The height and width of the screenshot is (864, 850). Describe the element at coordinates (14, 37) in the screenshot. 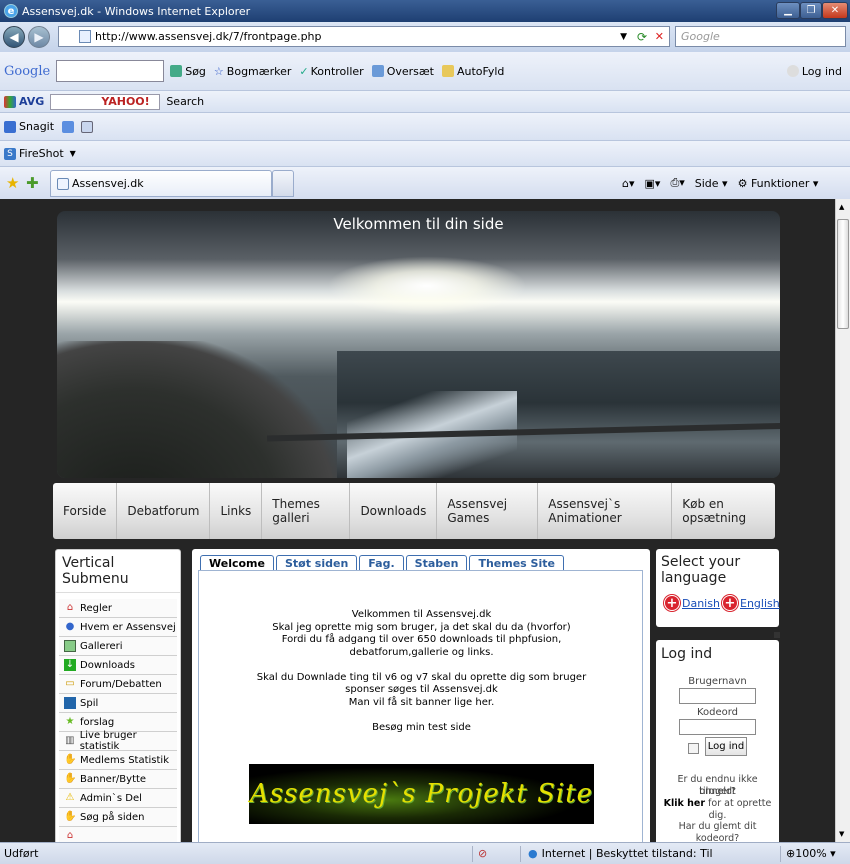

I see `back-button: ◀` at that location.